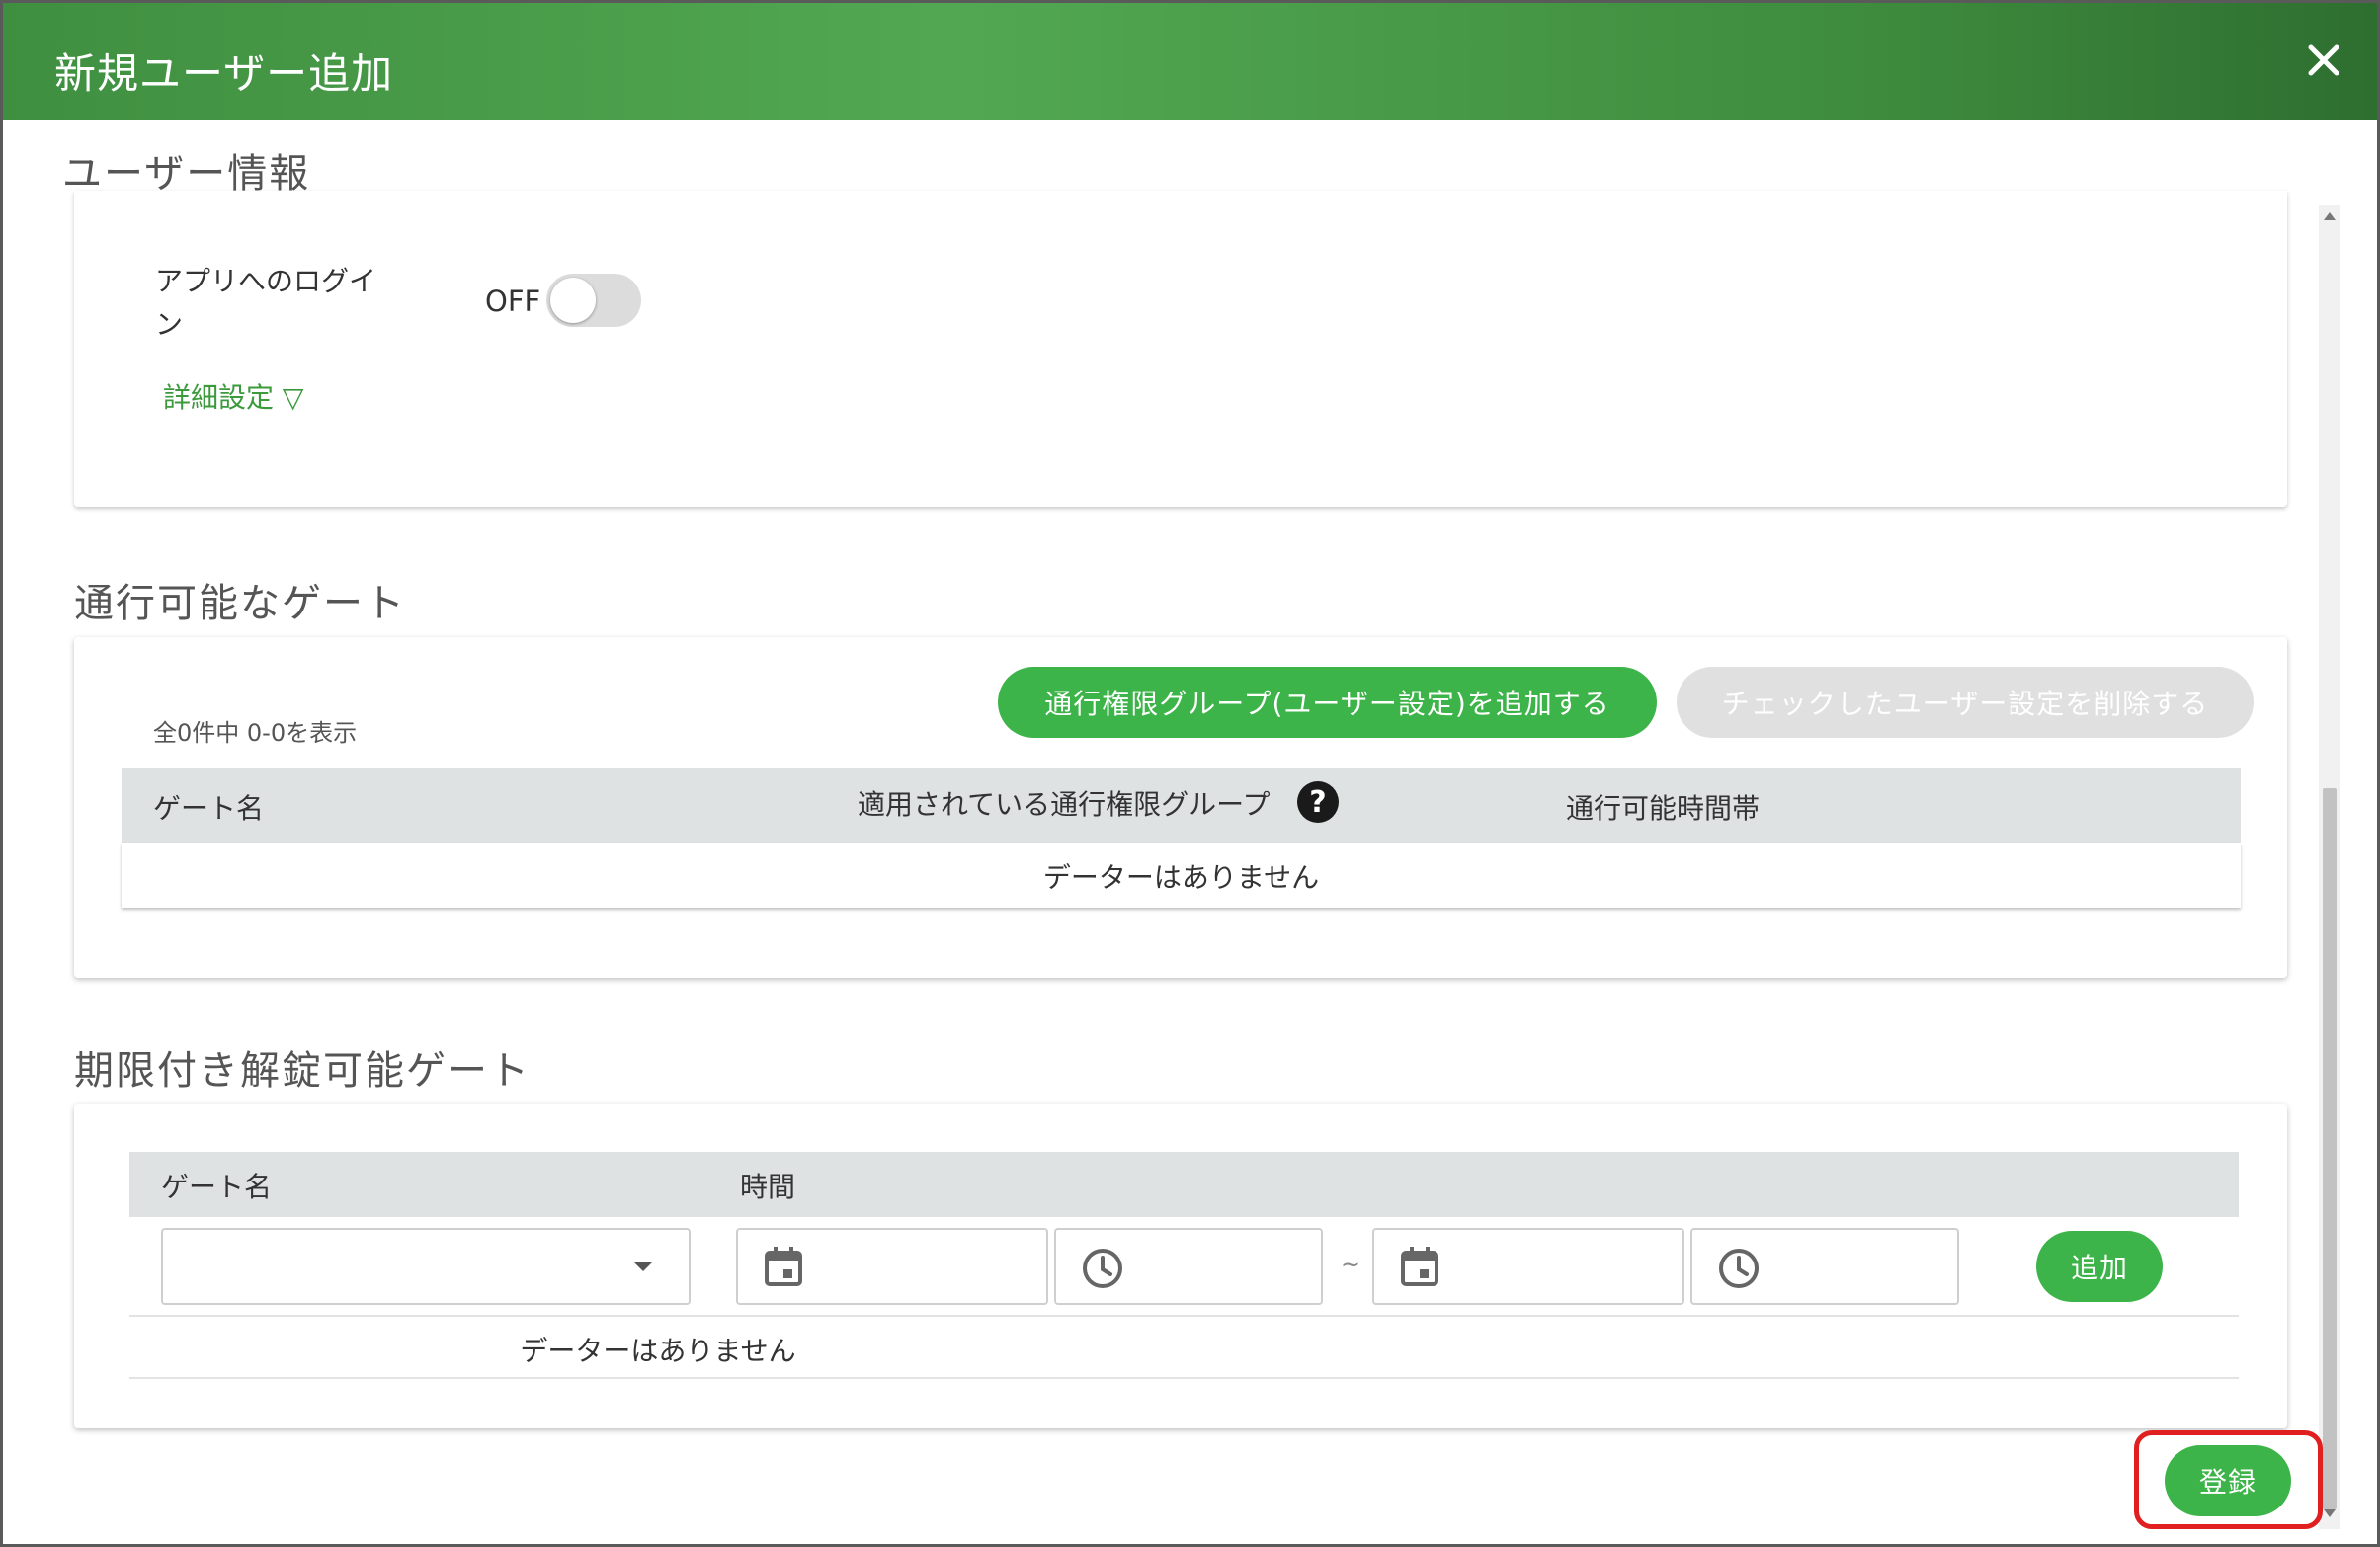 The height and width of the screenshot is (1547, 2380). What do you see at coordinates (217, 1187) in the screenshot?
I see `col-timed-gate-name: ゲート名` at bounding box center [217, 1187].